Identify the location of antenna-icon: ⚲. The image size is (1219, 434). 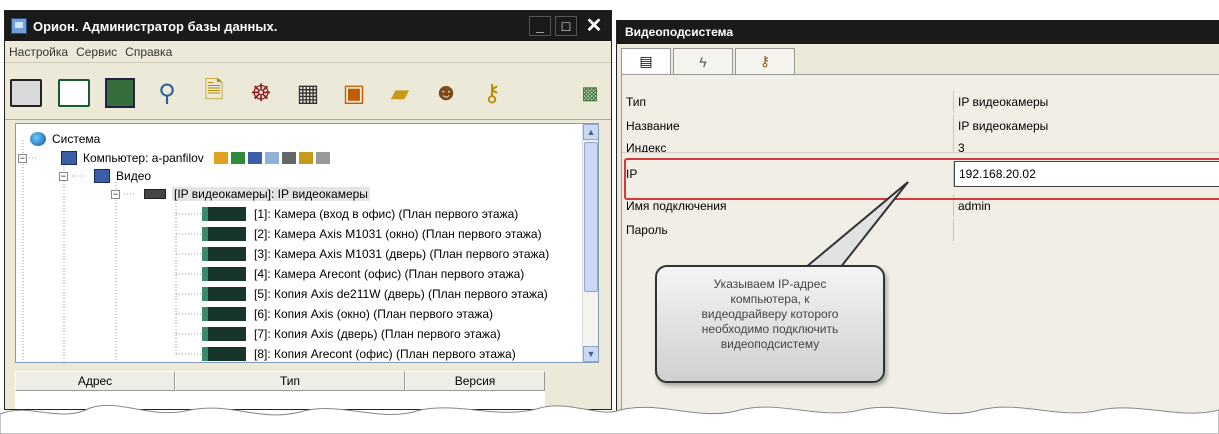
(167, 93).